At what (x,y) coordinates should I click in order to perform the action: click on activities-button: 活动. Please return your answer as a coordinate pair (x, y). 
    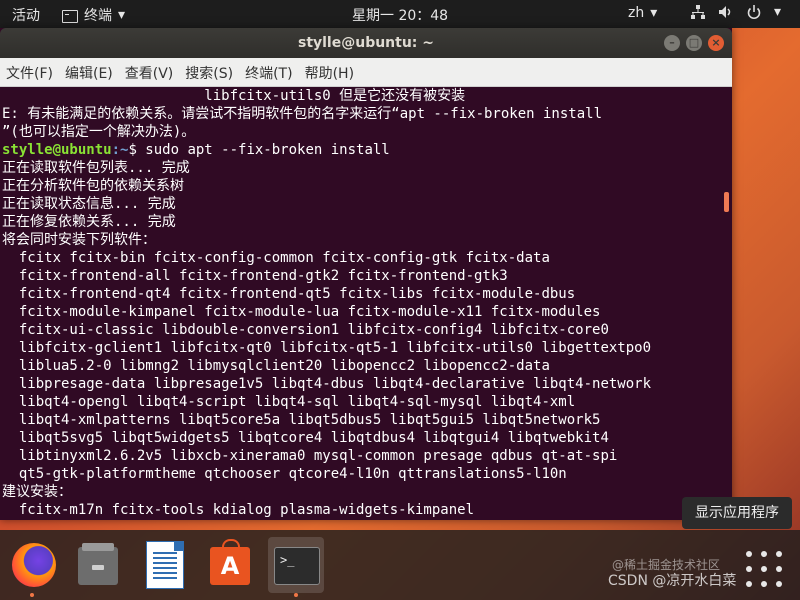
    Looking at the image, I should click on (26, 15).